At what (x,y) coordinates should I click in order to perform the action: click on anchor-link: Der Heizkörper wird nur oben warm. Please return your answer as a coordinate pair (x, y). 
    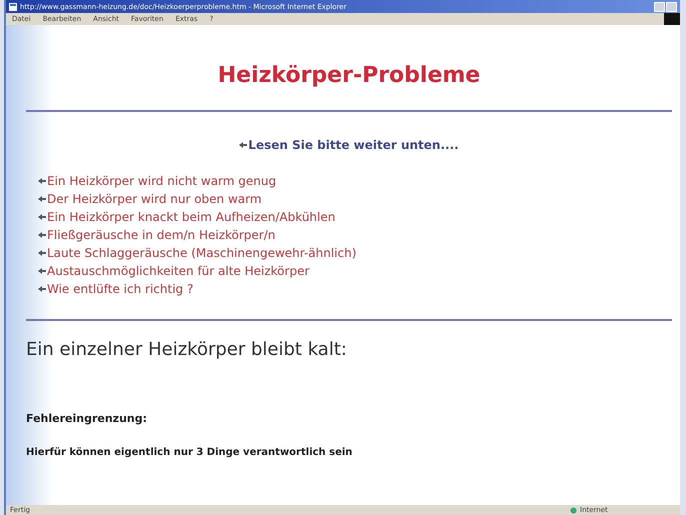
    Looking at the image, I should click on (355, 199).